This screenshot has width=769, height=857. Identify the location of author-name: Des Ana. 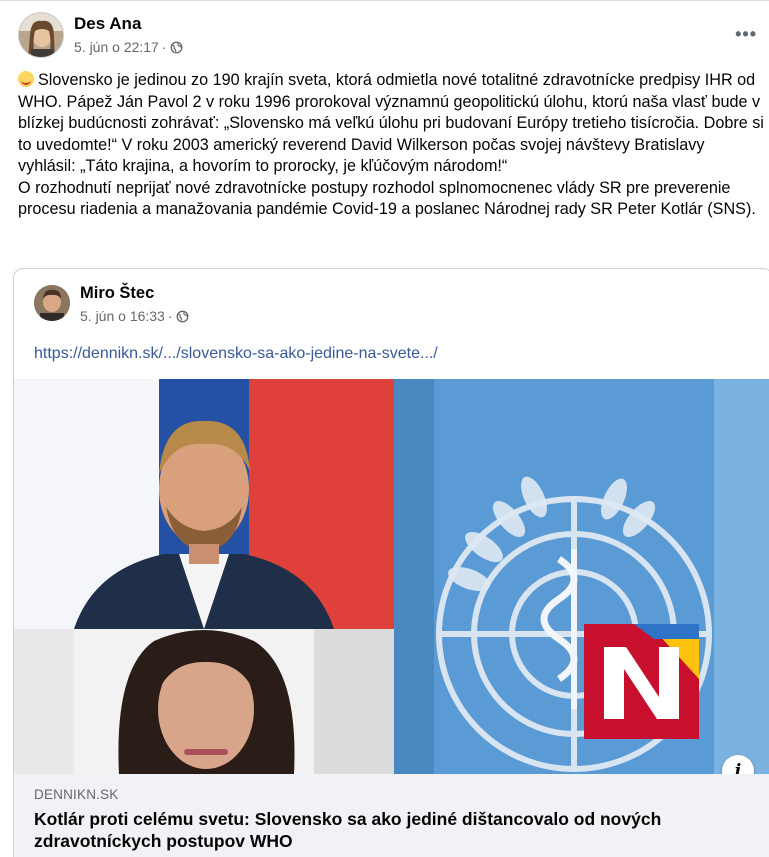
(107, 24).